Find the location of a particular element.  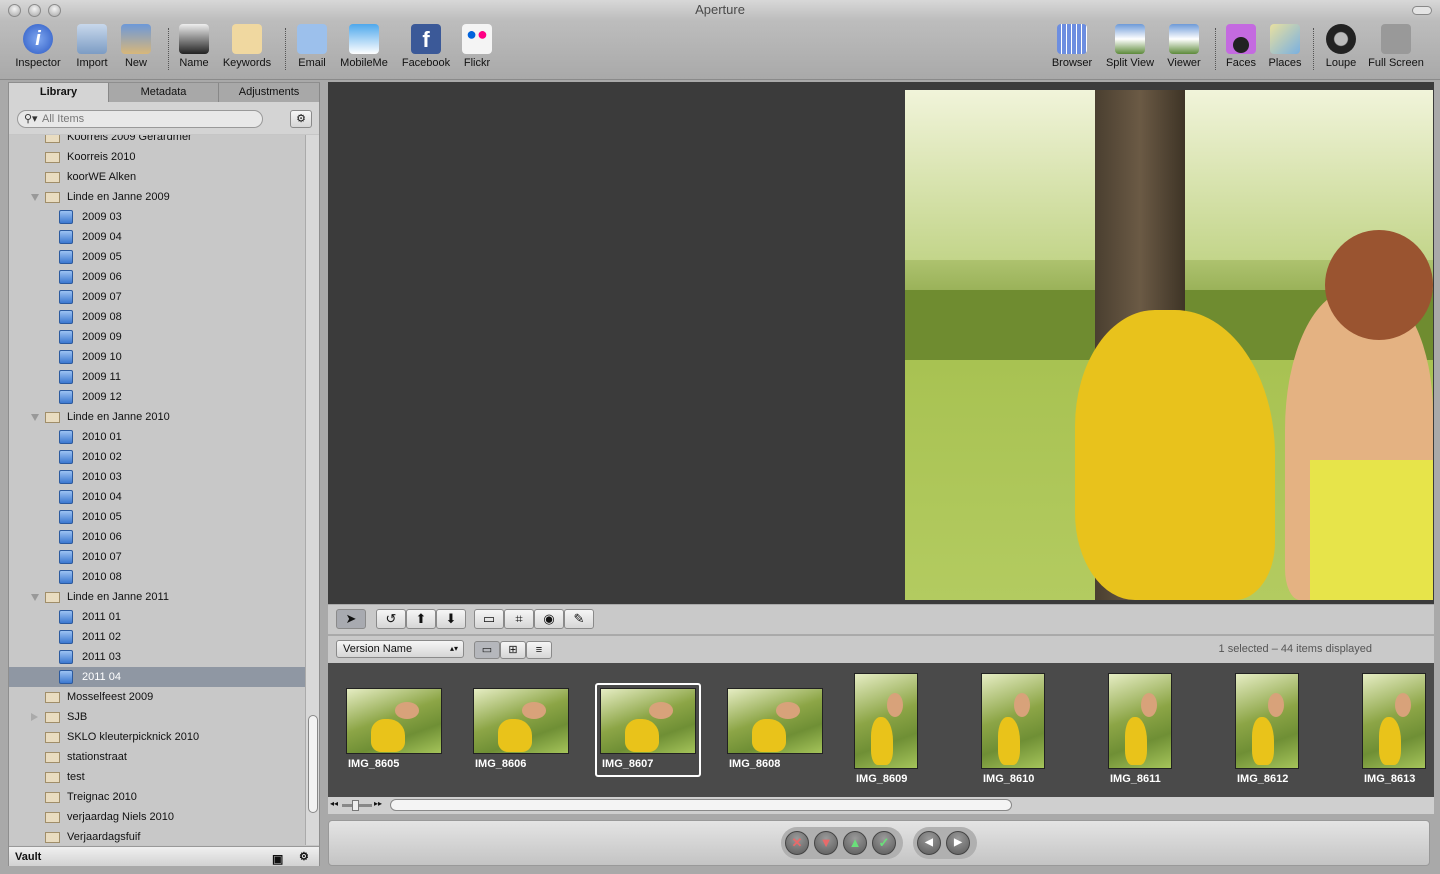

red-eye-tool-button: ◉ is located at coordinates (549, 619).